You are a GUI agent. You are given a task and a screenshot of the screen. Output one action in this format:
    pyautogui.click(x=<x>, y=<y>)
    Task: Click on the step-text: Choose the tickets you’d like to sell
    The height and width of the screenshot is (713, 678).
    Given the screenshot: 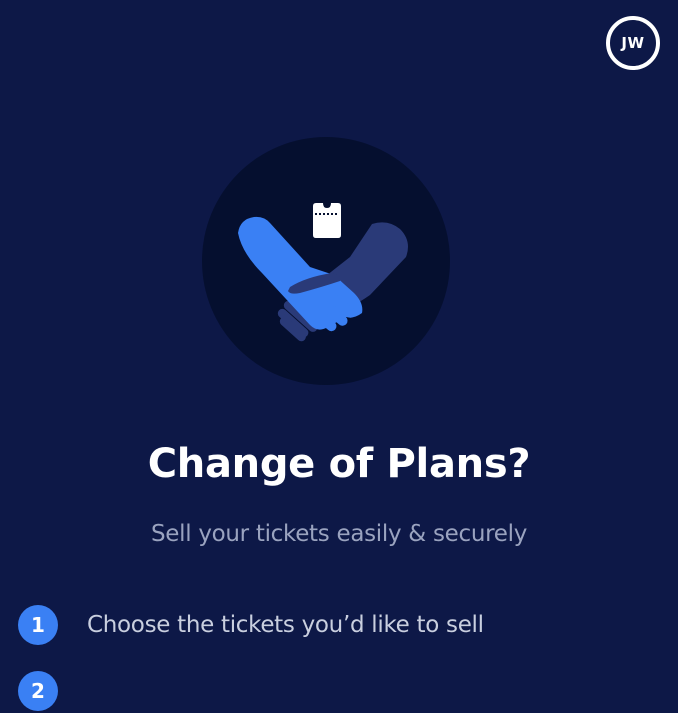 What is the action you would take?
    pyautogui.click(x=285, y=625)
    